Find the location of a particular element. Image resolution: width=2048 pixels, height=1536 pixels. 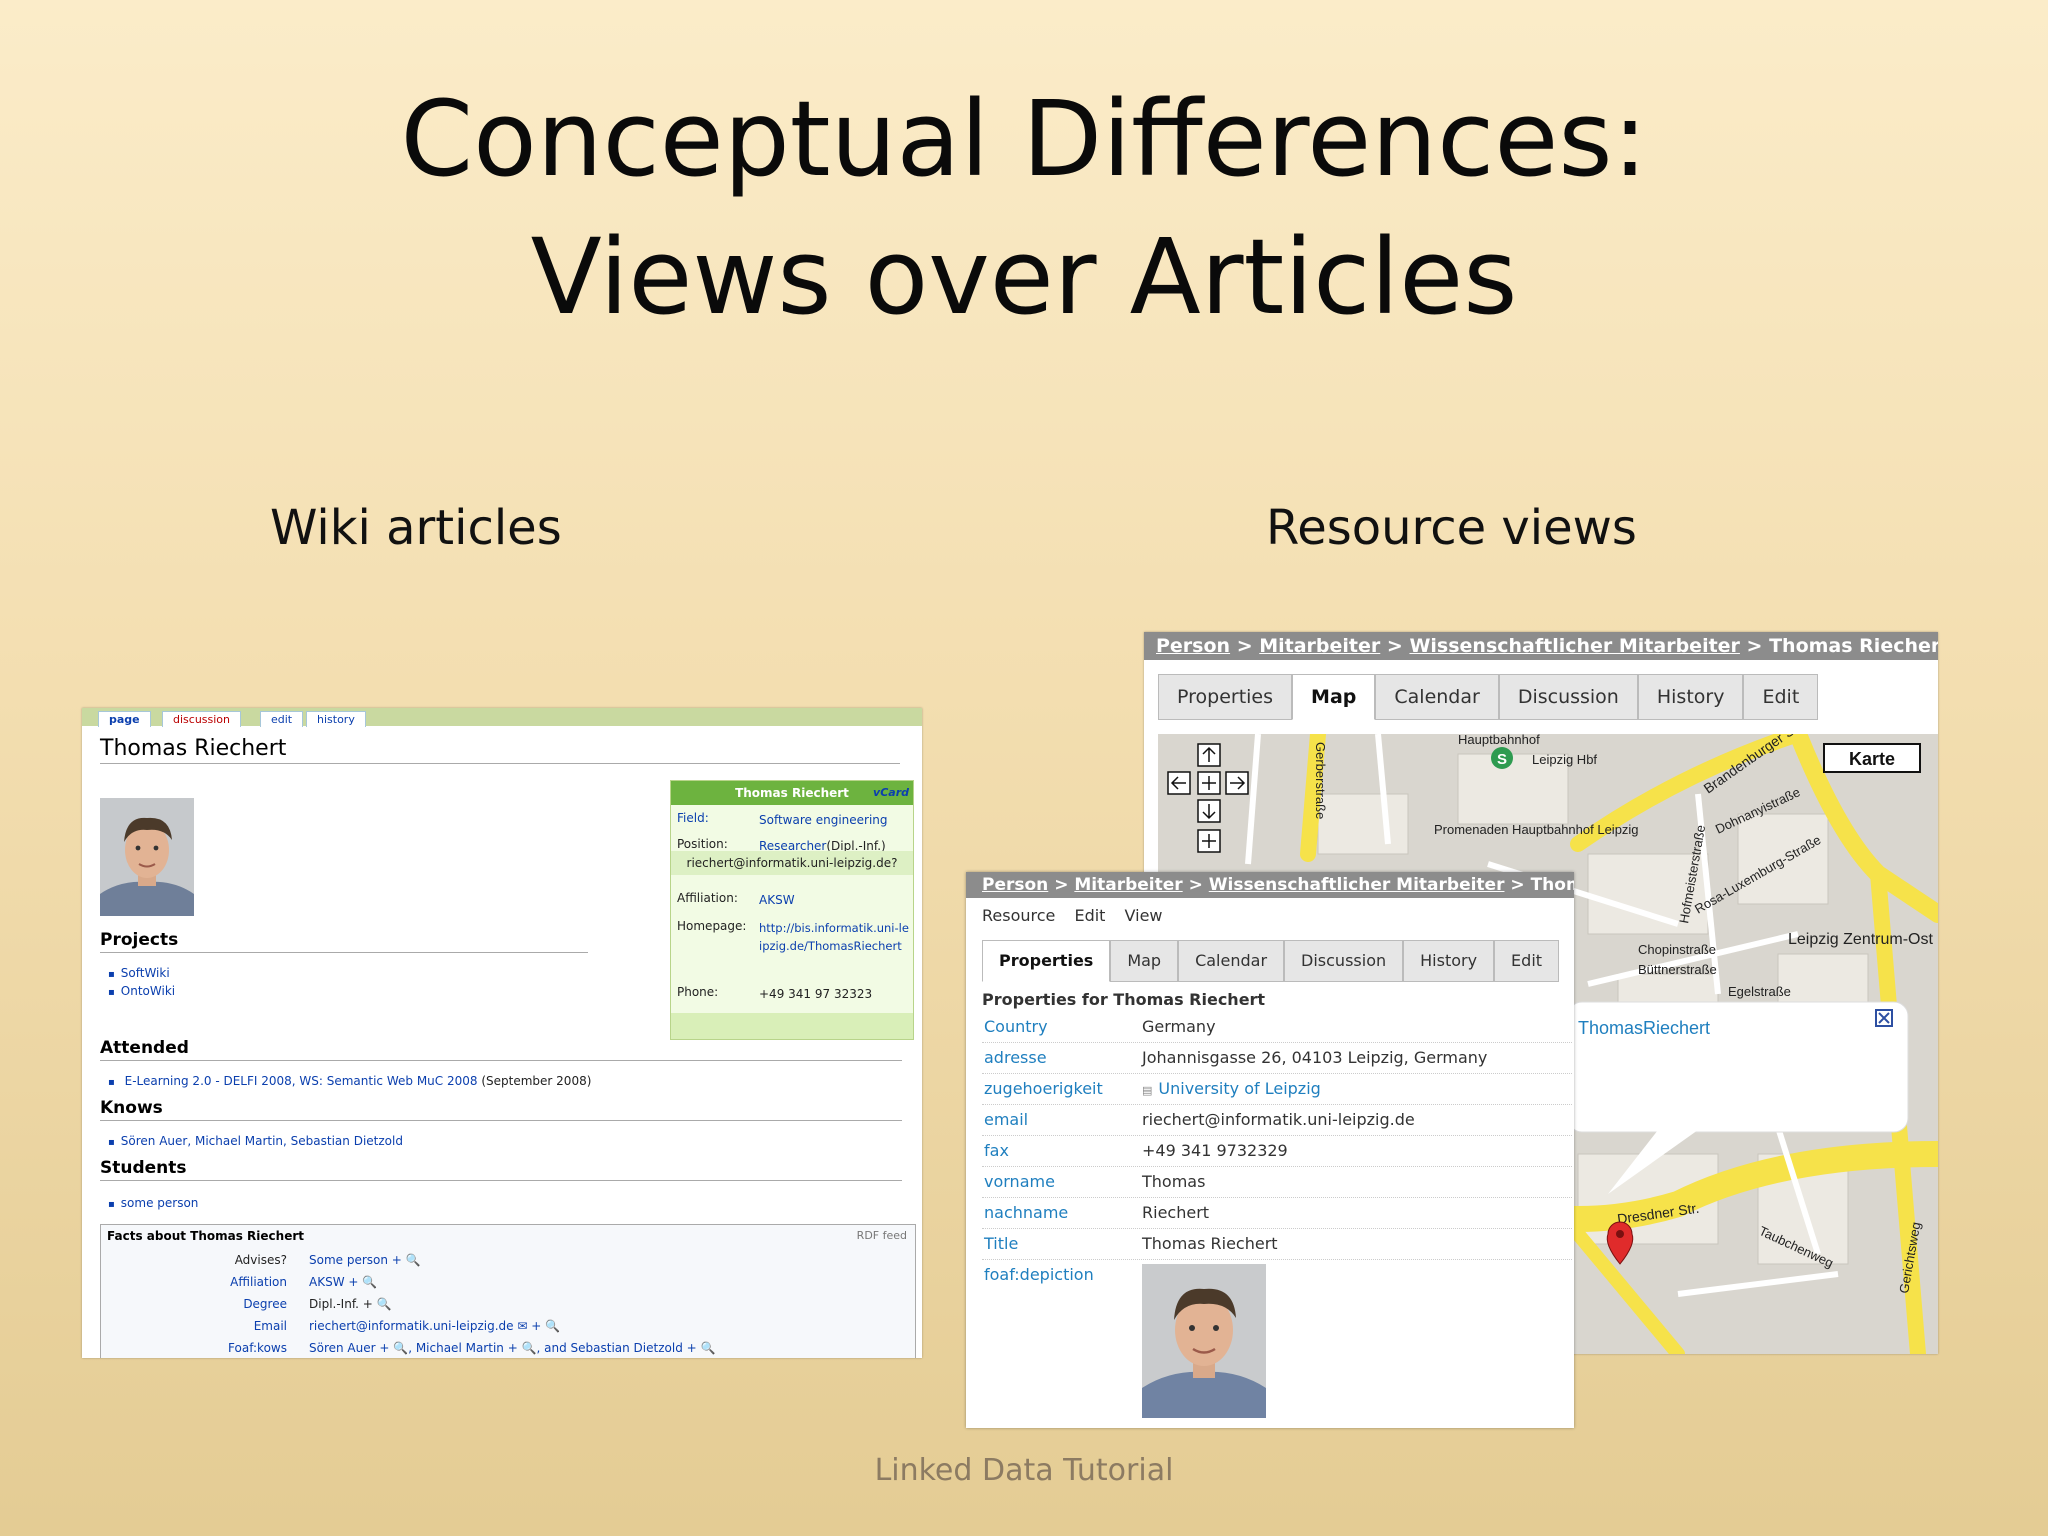

property-row: email riechert@informatik.uni-leipzig.de is located at coordinates (1277, 1120).